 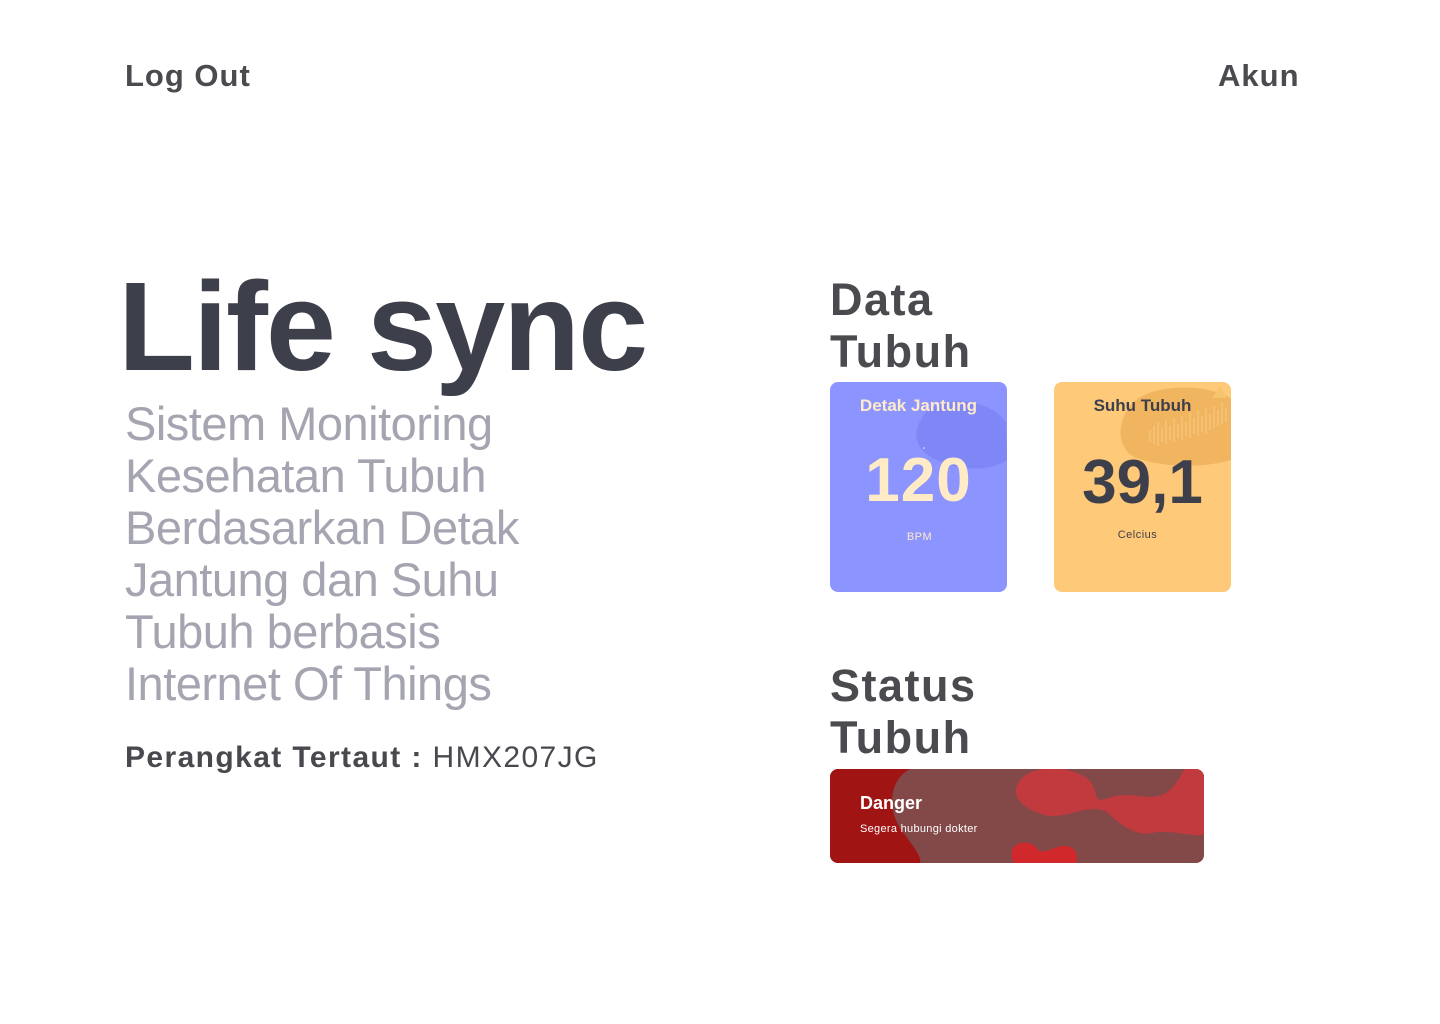 I want to click on status-message: Segera hubungi dokter, so click(x=919, y=829).